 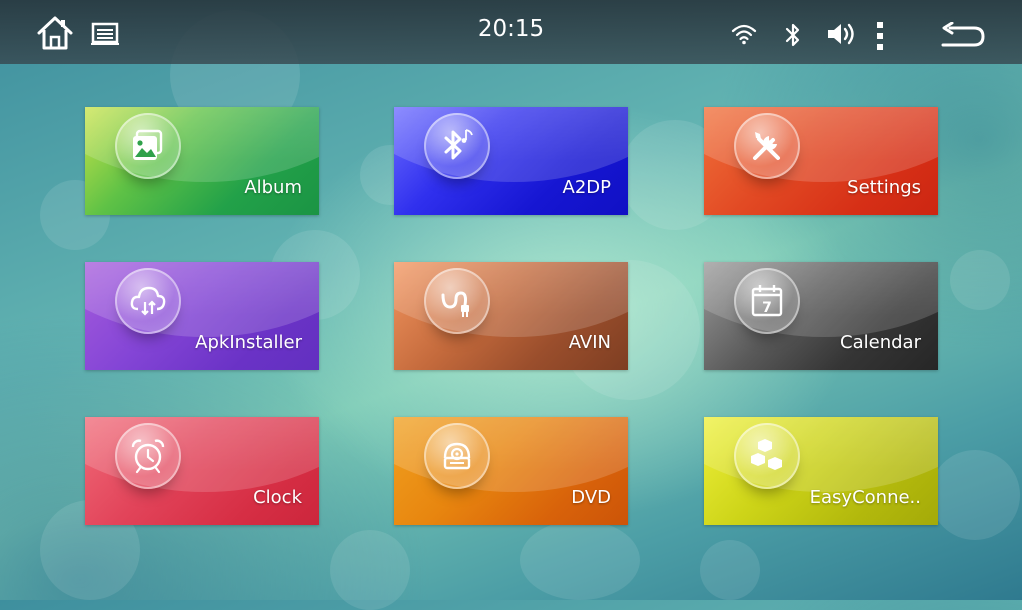 I want to click on app-tile-settings: Settings, so click(x=821, y=161).